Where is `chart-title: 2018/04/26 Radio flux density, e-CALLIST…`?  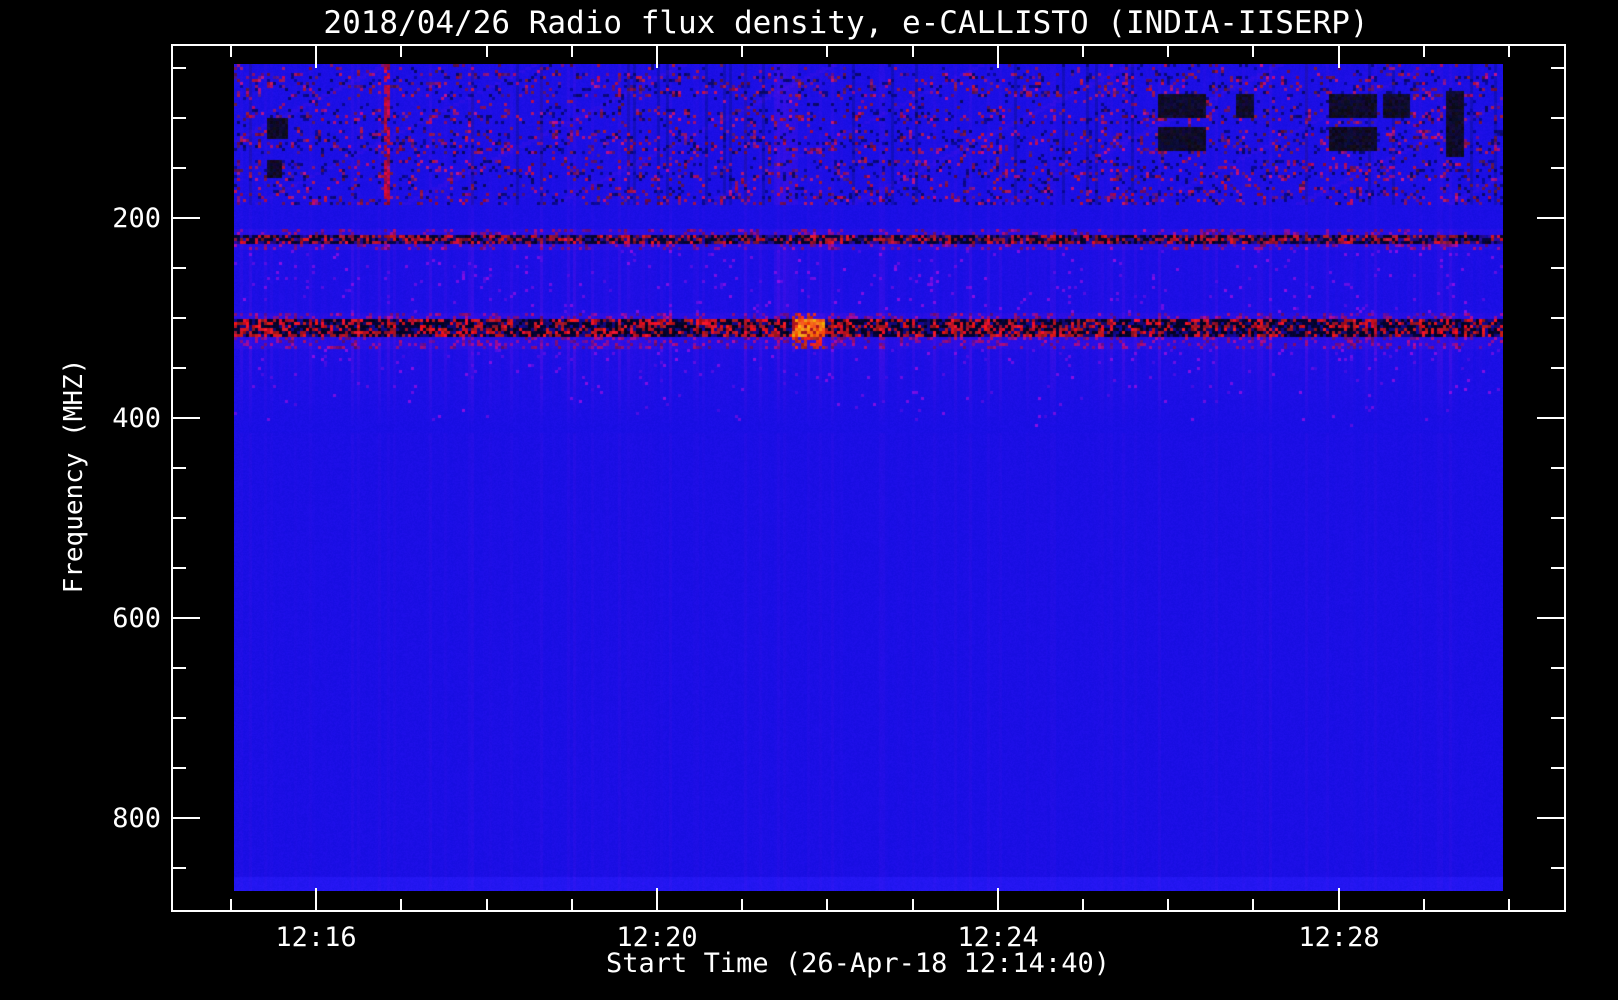
chart-title: 2018/04/26 Radio flux density, e-CALLIST… is located at coordinates (846, 23).